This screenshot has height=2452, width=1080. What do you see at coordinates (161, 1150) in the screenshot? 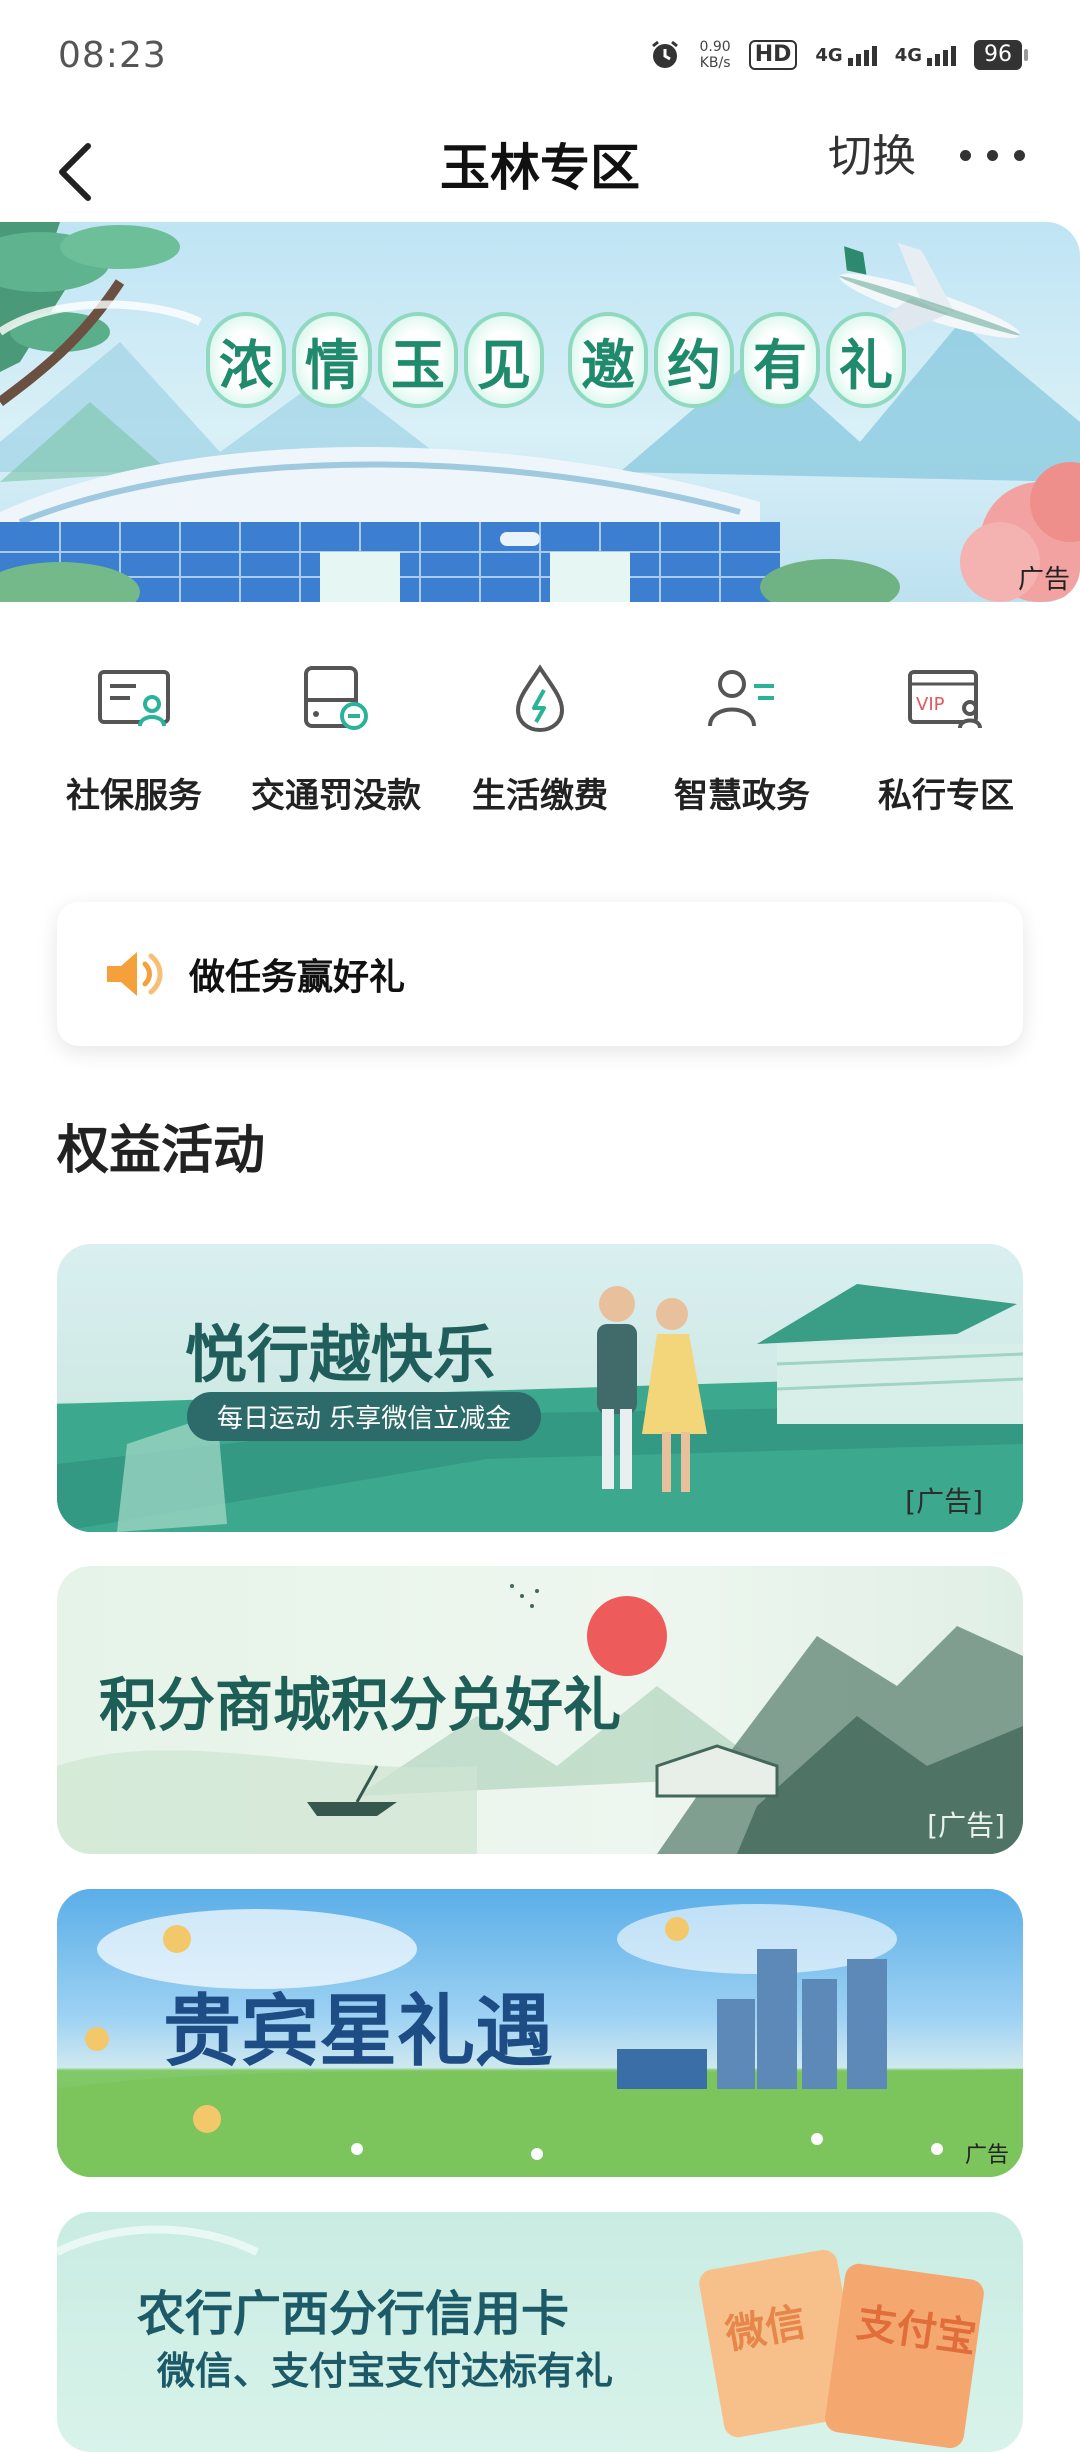
I see `section-title: 权益活动` at bounding box center [161, 1150].